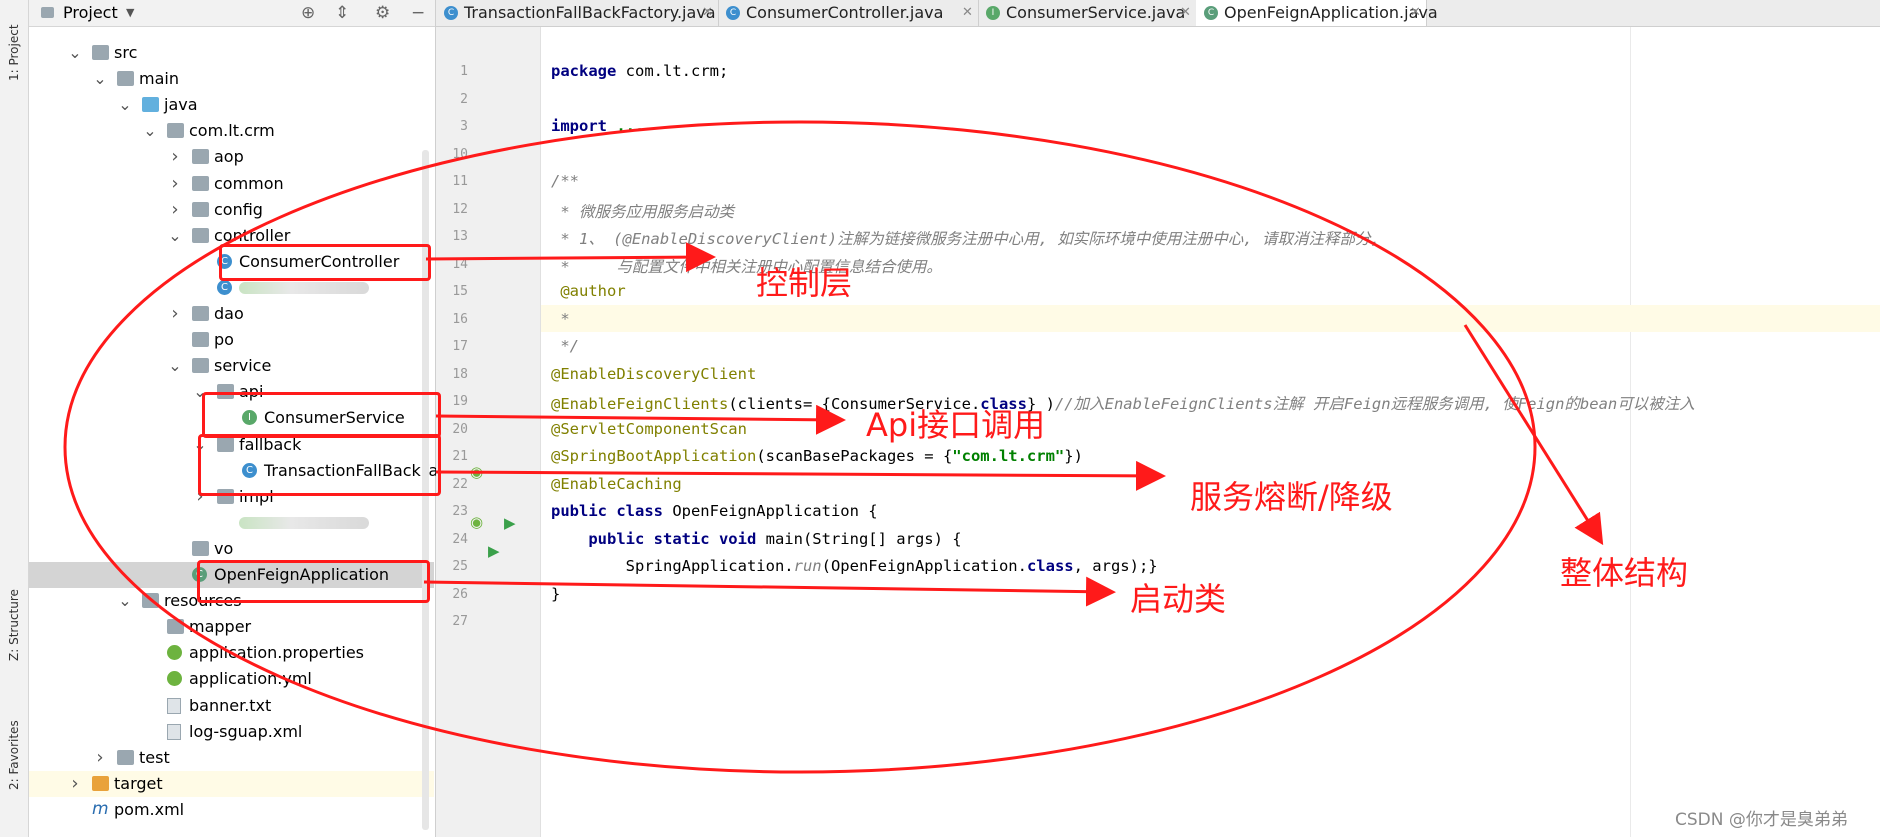 The width and height of the screenshot is (1880, 837). I want to click on watermark: CSDN @你才是臭弟弟, so click(1761, 820).